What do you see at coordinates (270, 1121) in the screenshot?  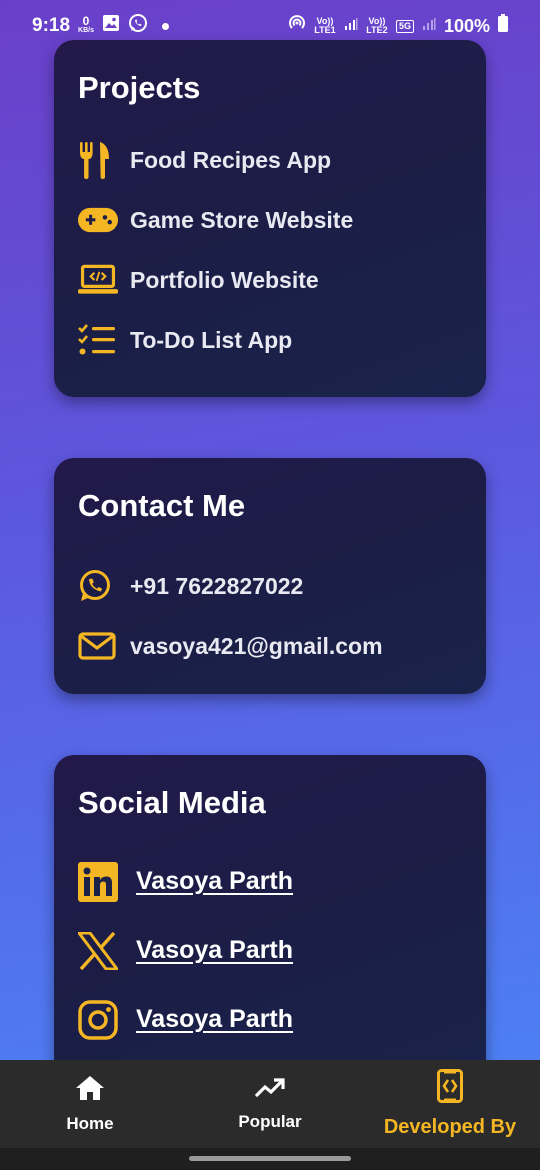 I see `nav-popular-label: Popular` at bounding box center [270, 1121].